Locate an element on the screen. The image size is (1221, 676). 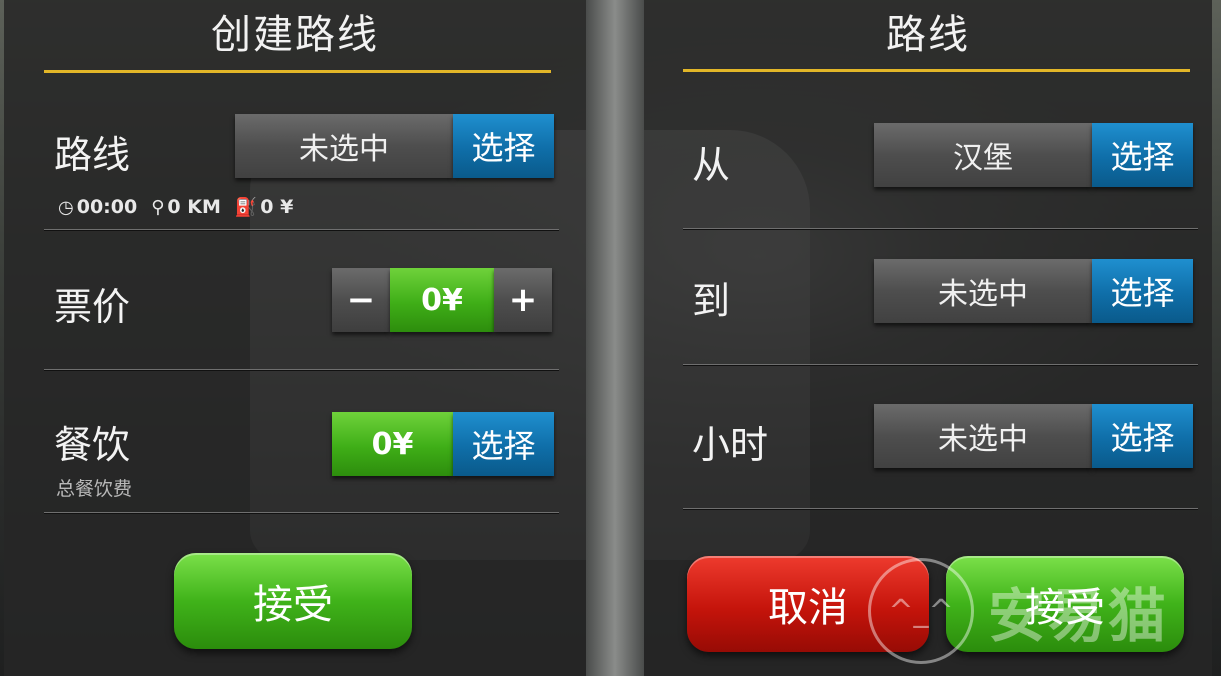
hours-select-button: 选择 is located at coordinates (1142, 436).